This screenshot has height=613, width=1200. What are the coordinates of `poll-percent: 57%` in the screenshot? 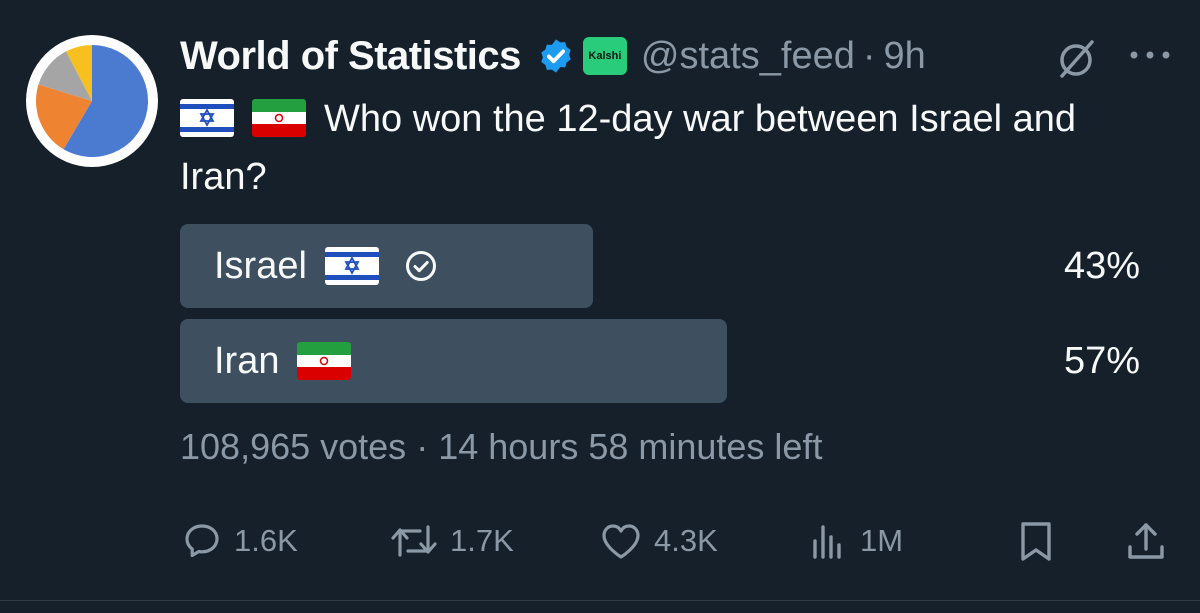 It's located at (1101, 360).